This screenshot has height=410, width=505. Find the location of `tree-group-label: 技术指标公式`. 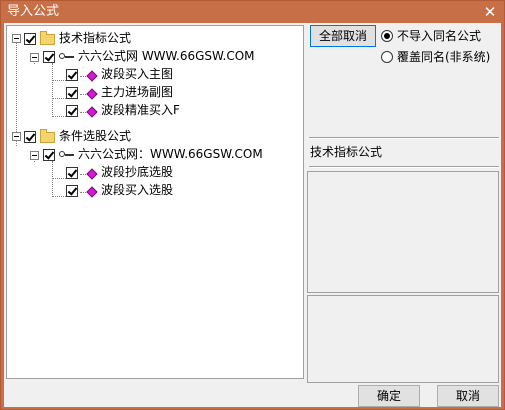

tree-group-label: 技术指标公式 is located at coordinates (95, 38).